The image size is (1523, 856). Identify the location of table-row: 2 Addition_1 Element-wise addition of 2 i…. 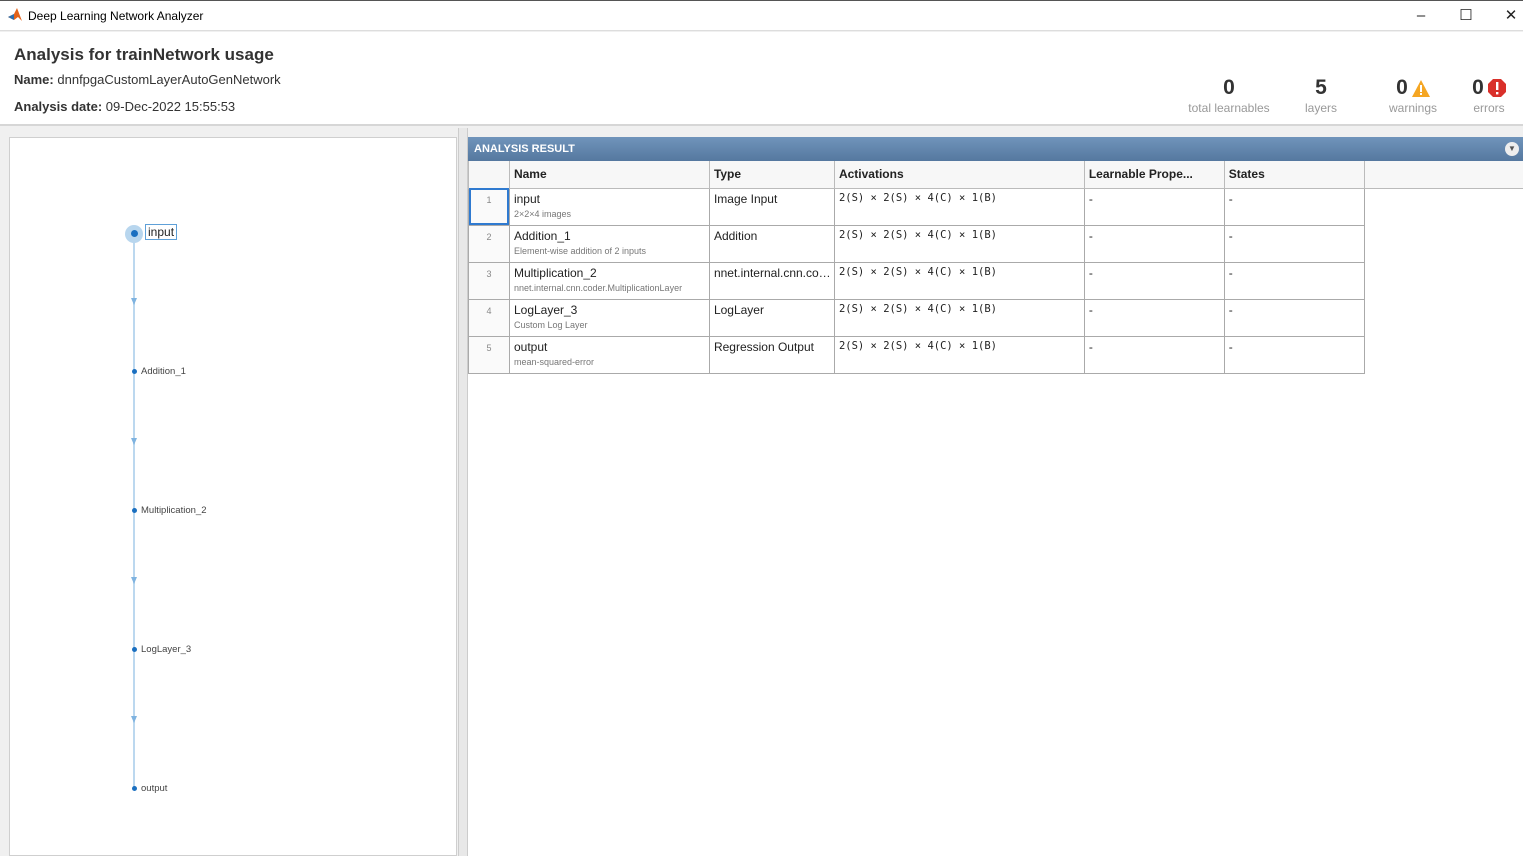
(995, 244).